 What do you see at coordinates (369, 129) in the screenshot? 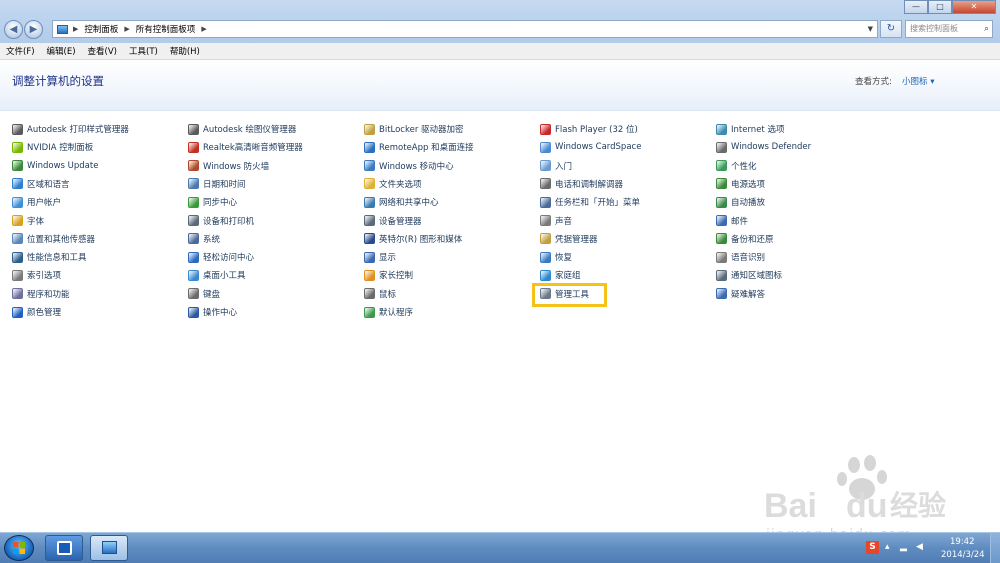
I see `bitlocker-icon` at bounding box center [369, 129].